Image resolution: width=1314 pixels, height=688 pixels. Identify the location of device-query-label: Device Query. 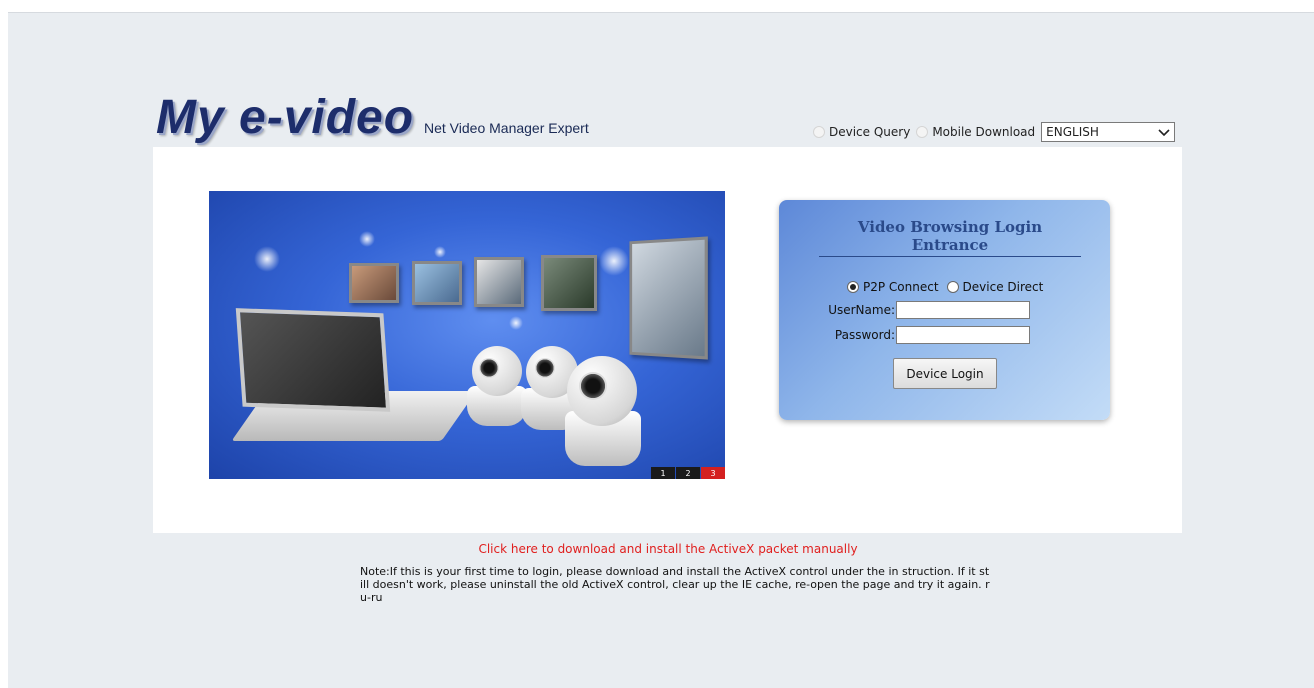
(870, 132).